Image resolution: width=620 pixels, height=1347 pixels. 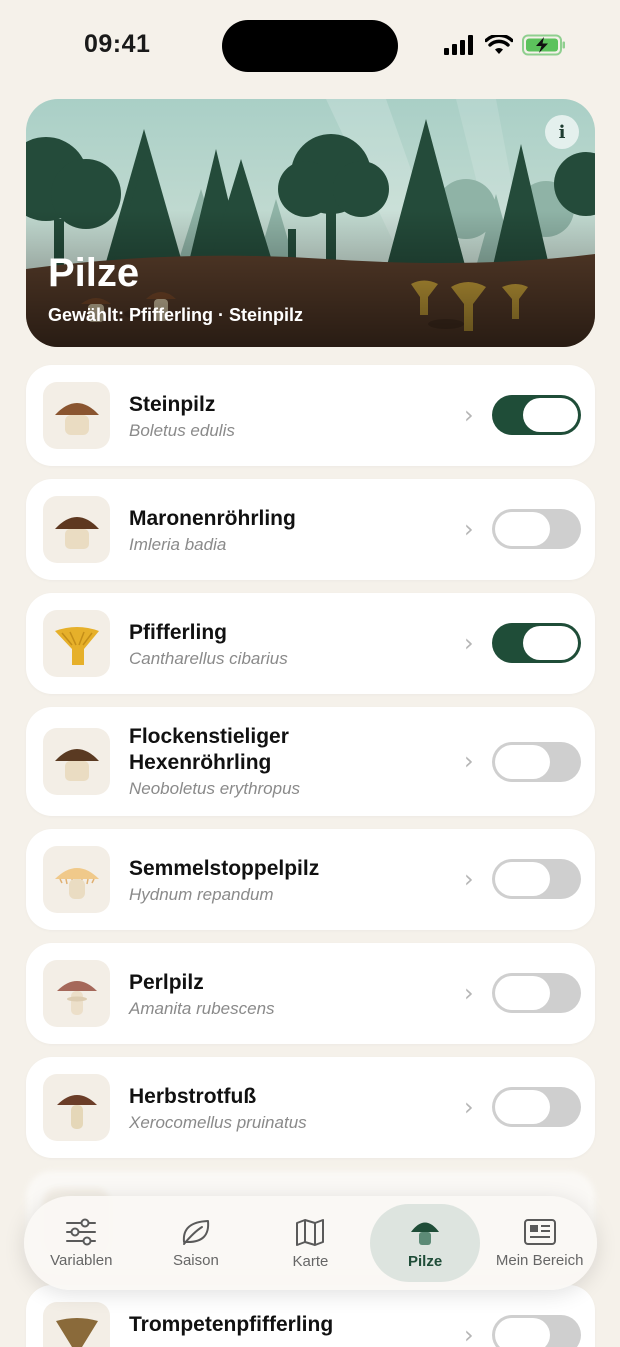 I want to click on wifi-icon, so click(x=499, y=44).